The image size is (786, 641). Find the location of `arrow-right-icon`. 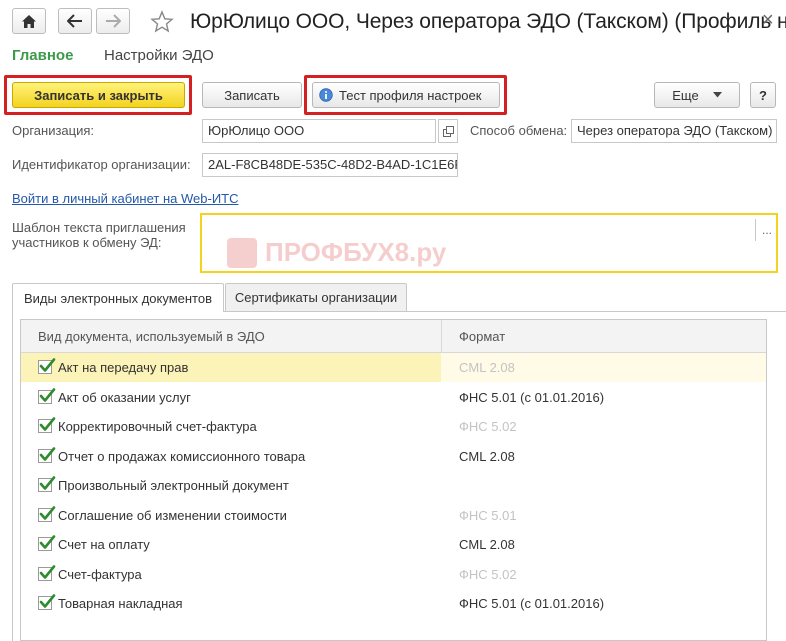

arrow-right-icon is located at coordinates (113, 21).